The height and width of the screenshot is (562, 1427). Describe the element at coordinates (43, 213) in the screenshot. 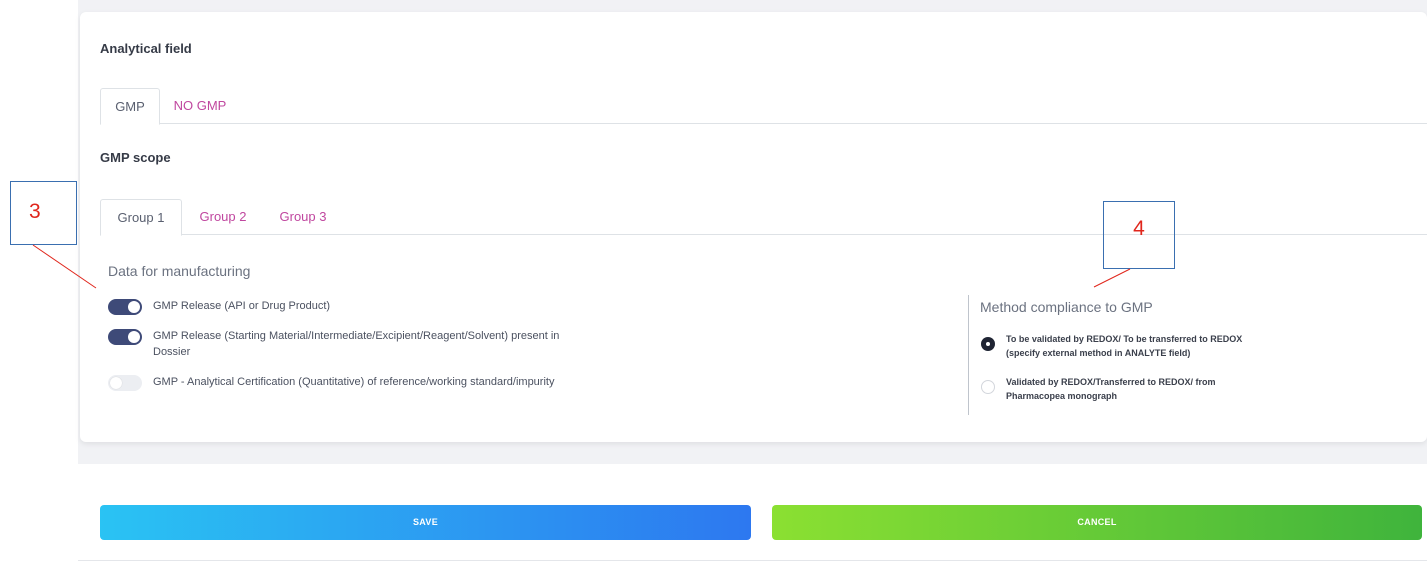

I see `annotation-box-3: 3` at that location.